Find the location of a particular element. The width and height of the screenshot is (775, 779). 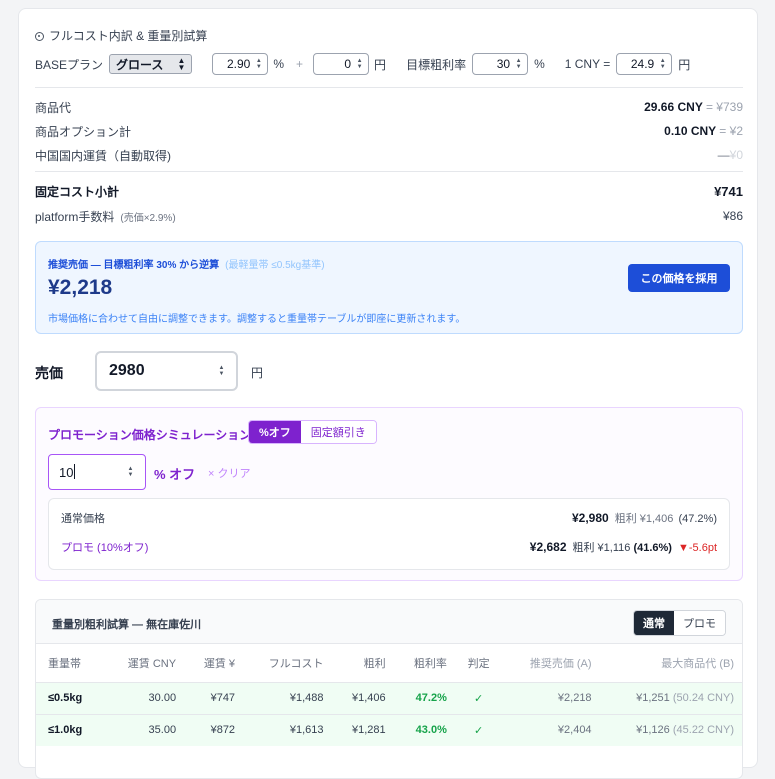

sale-price-unit: 円 is located at coordinates (257, 373).